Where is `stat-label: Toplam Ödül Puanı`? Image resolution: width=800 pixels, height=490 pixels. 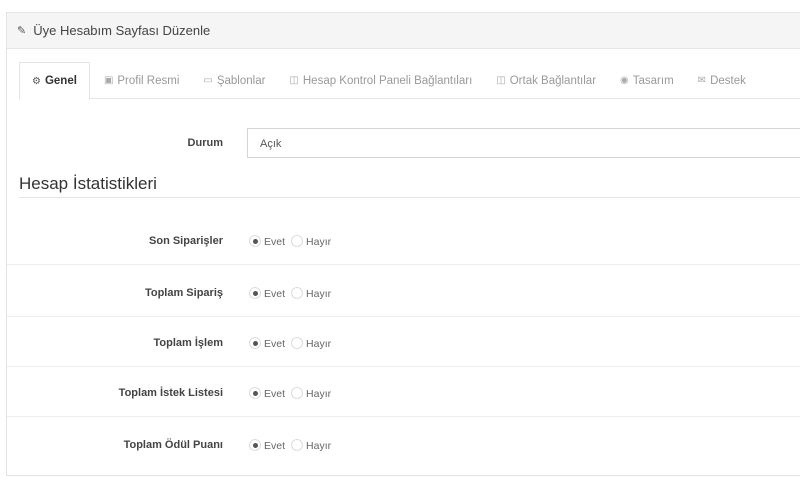 stat-label: Toplam Ödül Puanı is located at coordinates (173, 445).